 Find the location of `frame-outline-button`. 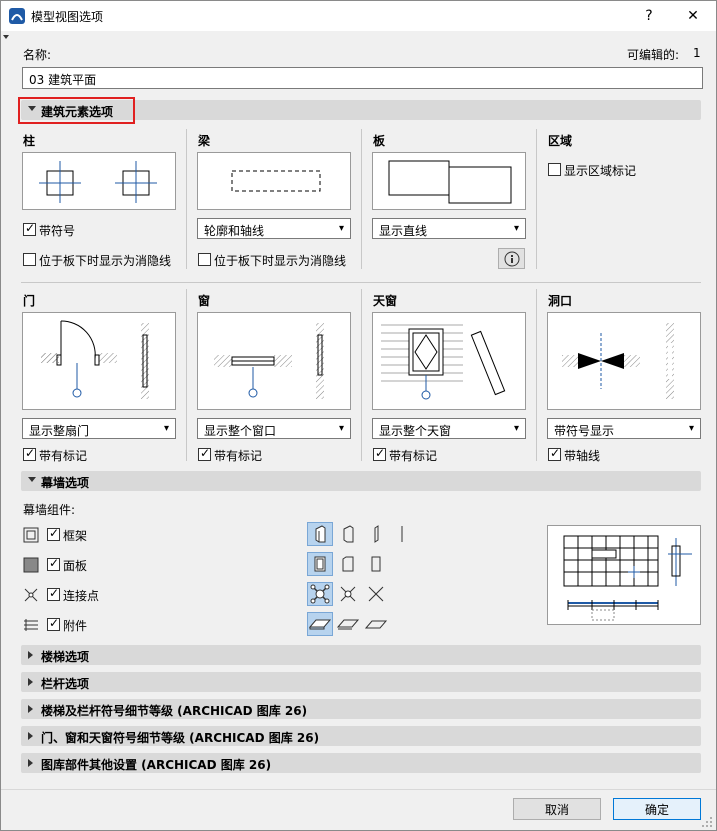

frame-outline-button is located at coordinates (348, 534).